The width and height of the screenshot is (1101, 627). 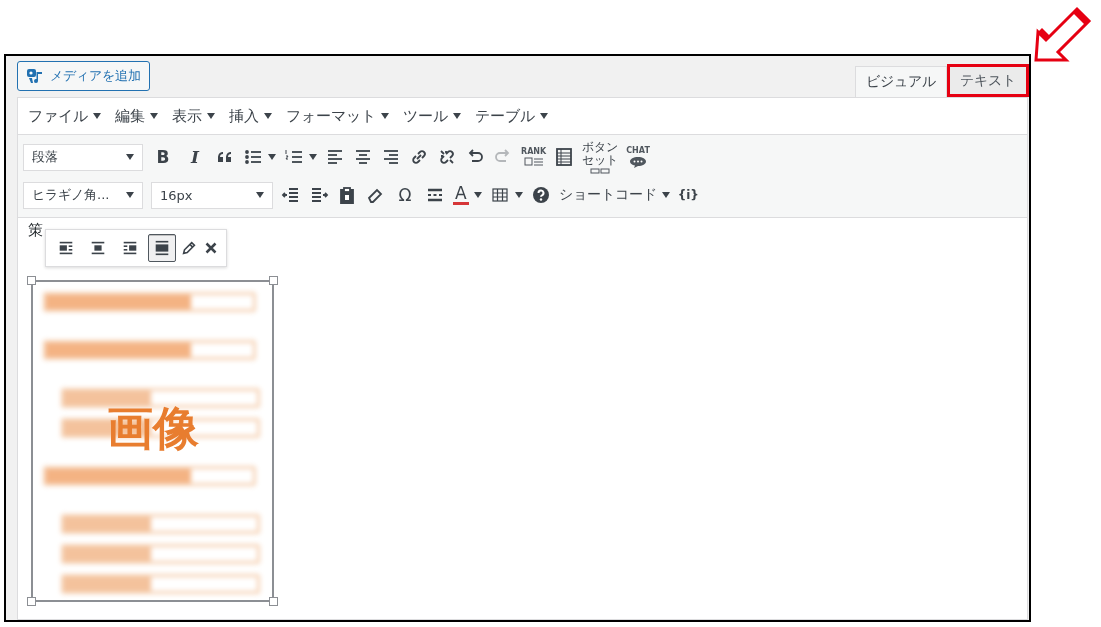 What do you see at coordinates (195, 157) in the screenshot?
I see `italic-button: I` at bounding box center [195, 157].